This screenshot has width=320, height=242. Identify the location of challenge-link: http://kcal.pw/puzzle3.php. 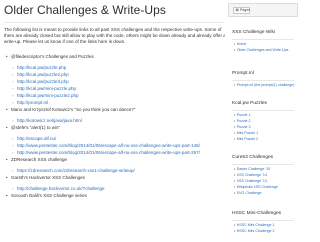
(43, 81).